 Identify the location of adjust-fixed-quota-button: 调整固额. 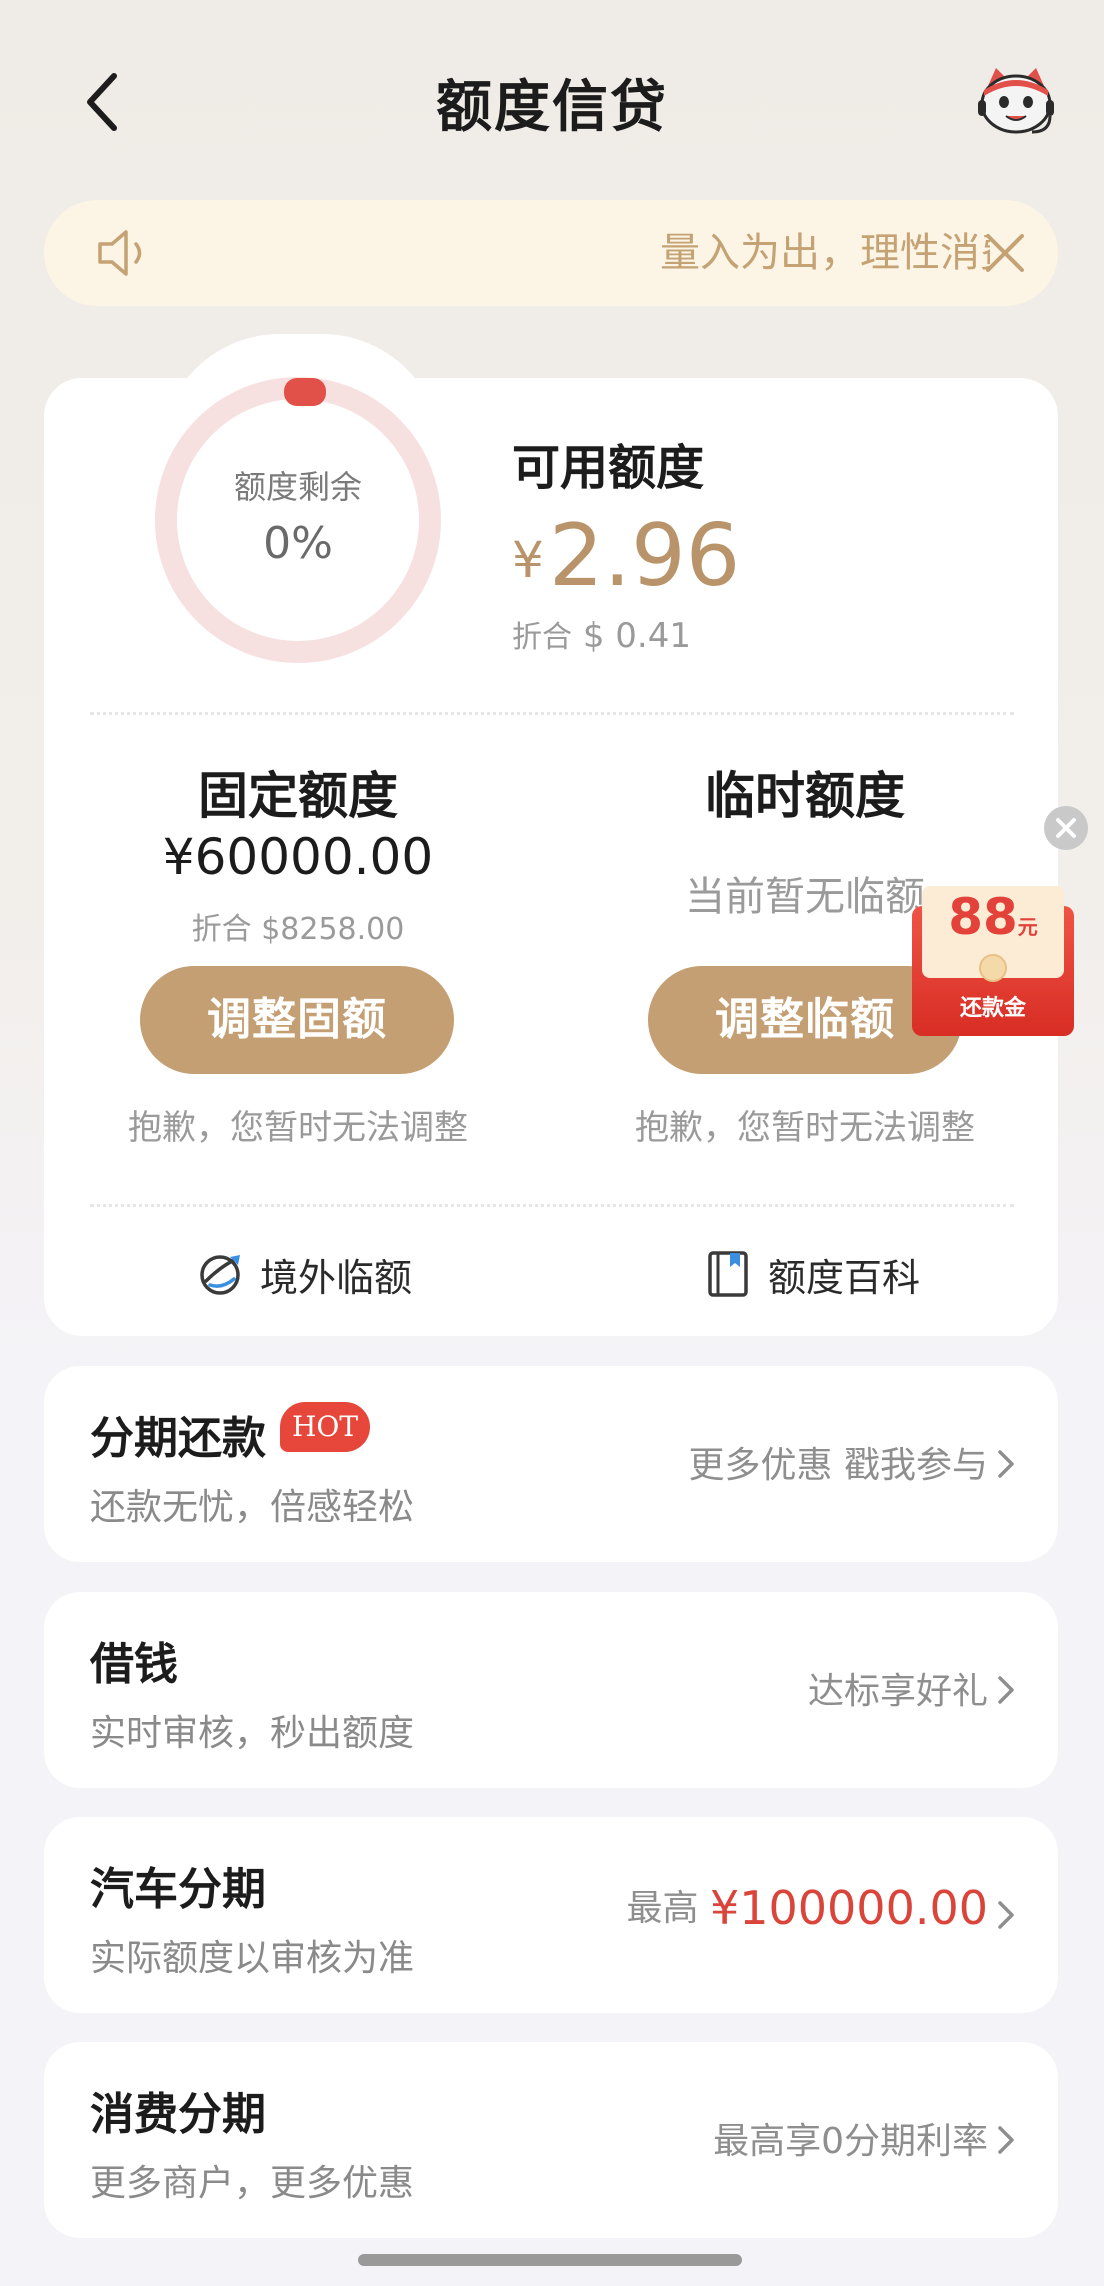
(297, 1020).